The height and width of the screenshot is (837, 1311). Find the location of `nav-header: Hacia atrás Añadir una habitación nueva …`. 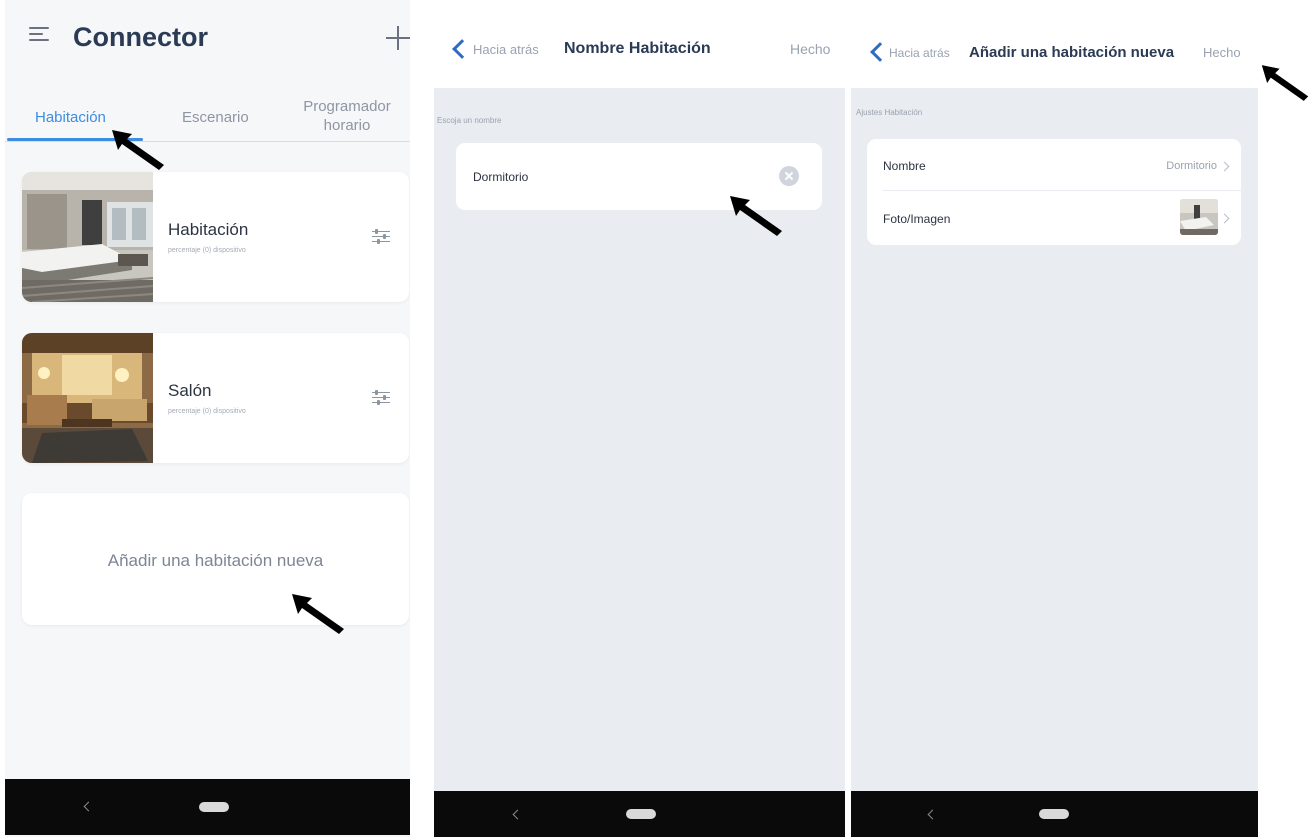

nav-header: Hacia atrás Añadir una habitación nueva … is located at coordinates (1054, 44).